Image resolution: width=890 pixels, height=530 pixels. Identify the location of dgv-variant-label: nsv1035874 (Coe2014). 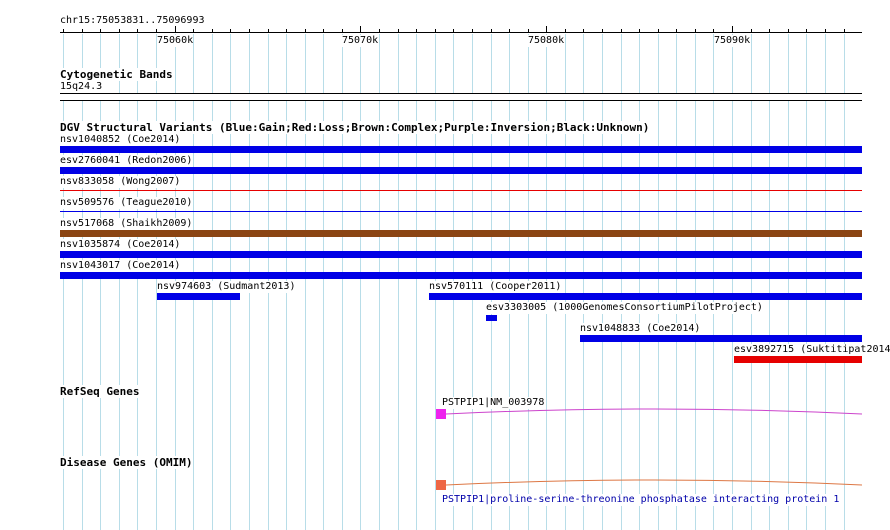
(120, 245).